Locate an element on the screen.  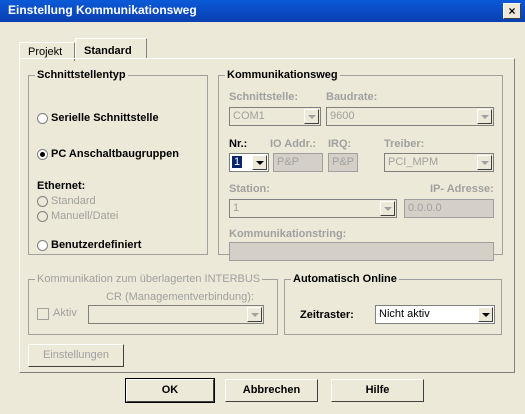
nr-label: Nr.: is located at coordinates (238, 144).